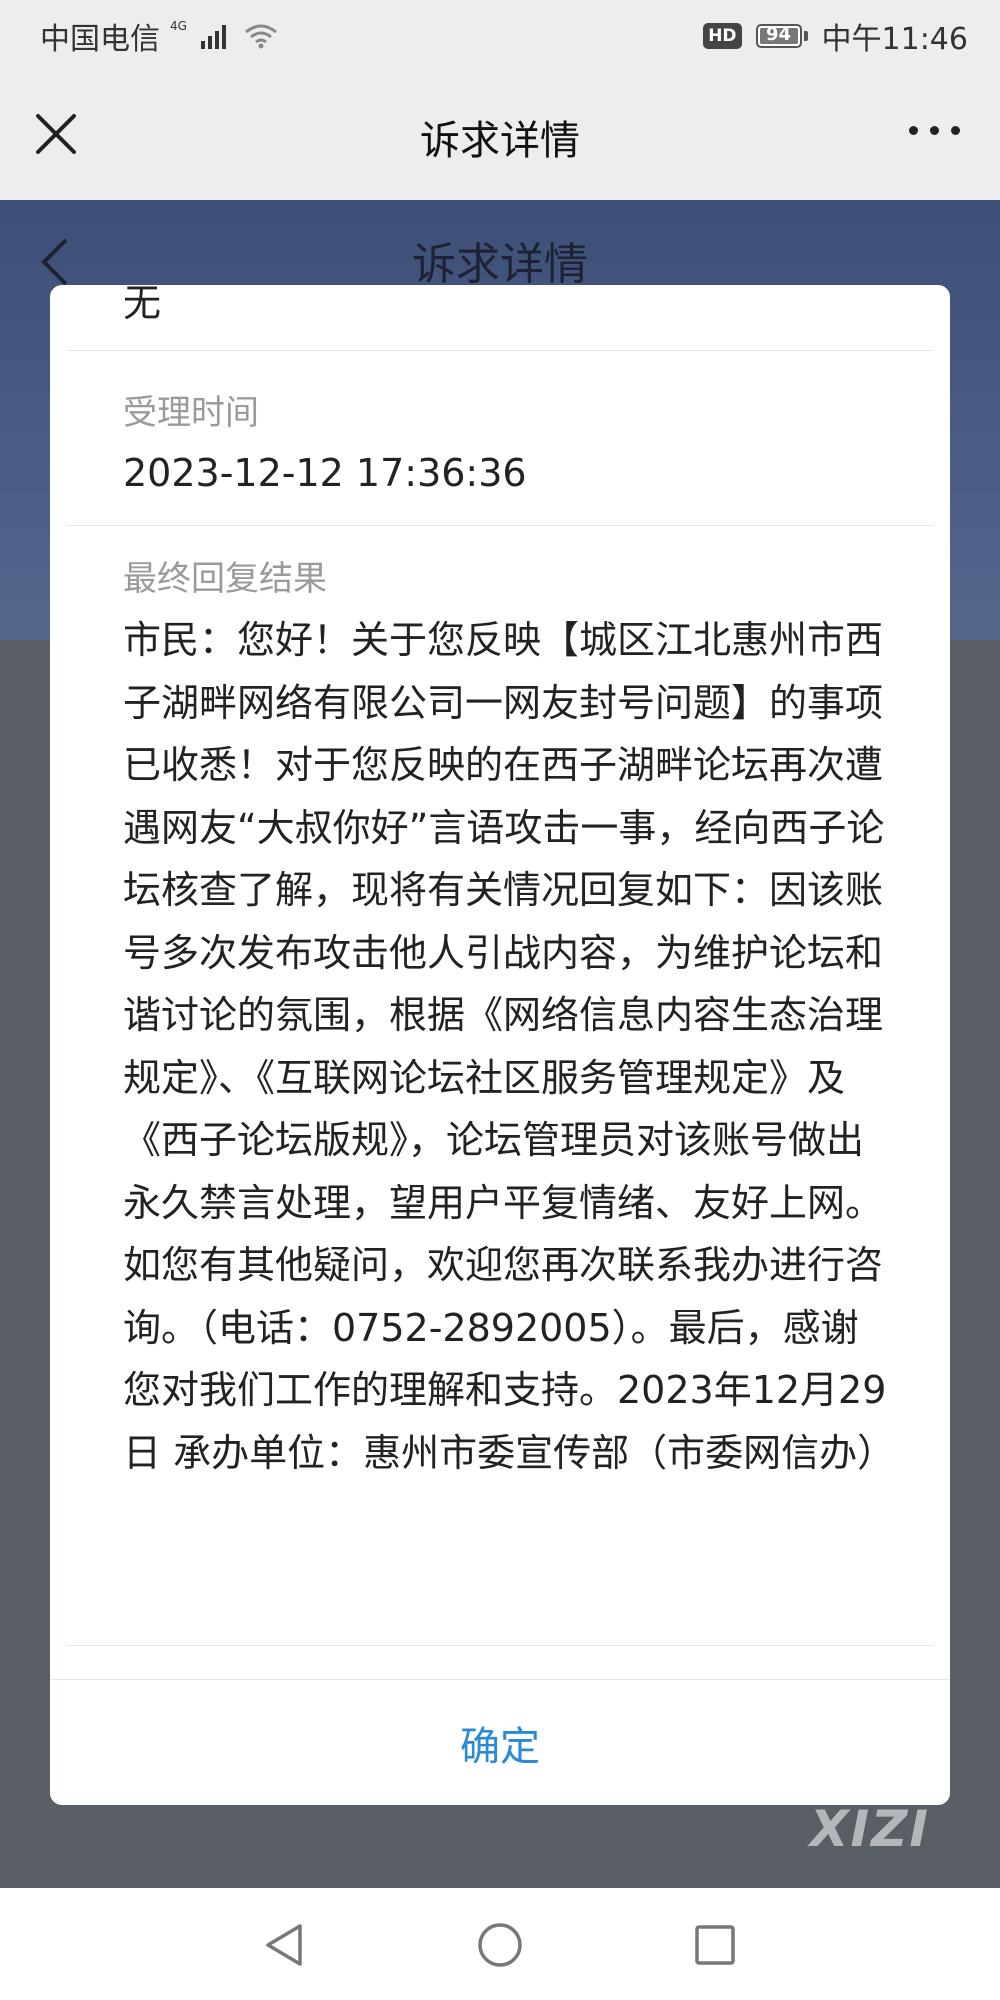  What do you see at coordinates (869, 1829) in the screenshot?
I see `xizi-watermark: XIZI` at bounding box center [869, 1829].